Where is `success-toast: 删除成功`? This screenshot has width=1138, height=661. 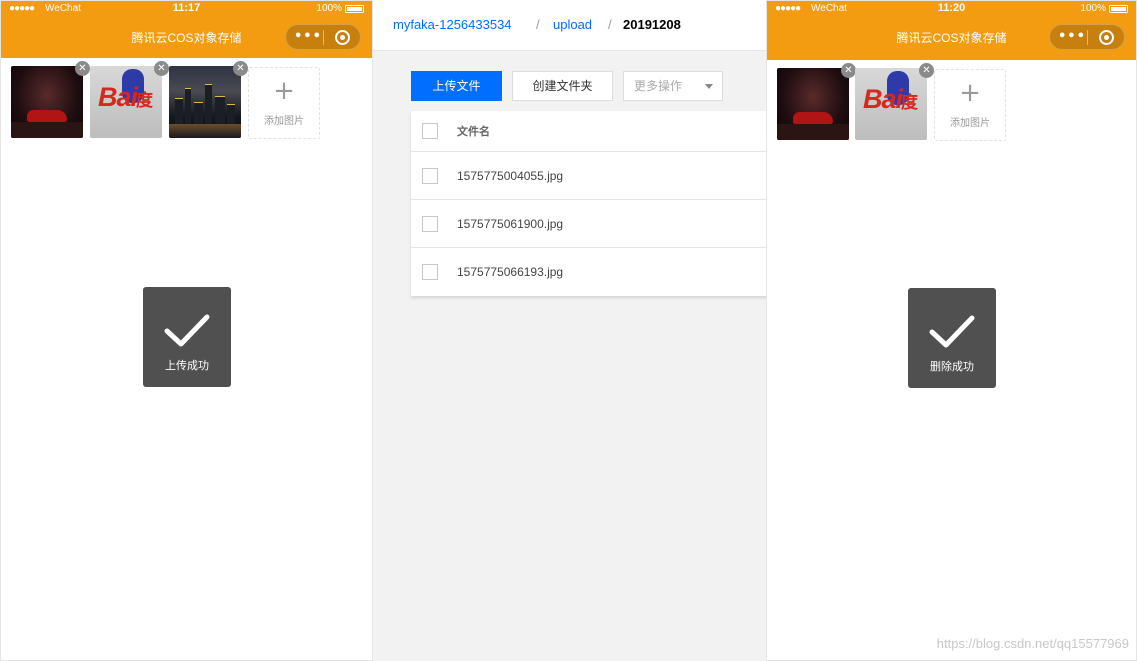 success-toast: 删除成功 is located at coordinates (952, 338).